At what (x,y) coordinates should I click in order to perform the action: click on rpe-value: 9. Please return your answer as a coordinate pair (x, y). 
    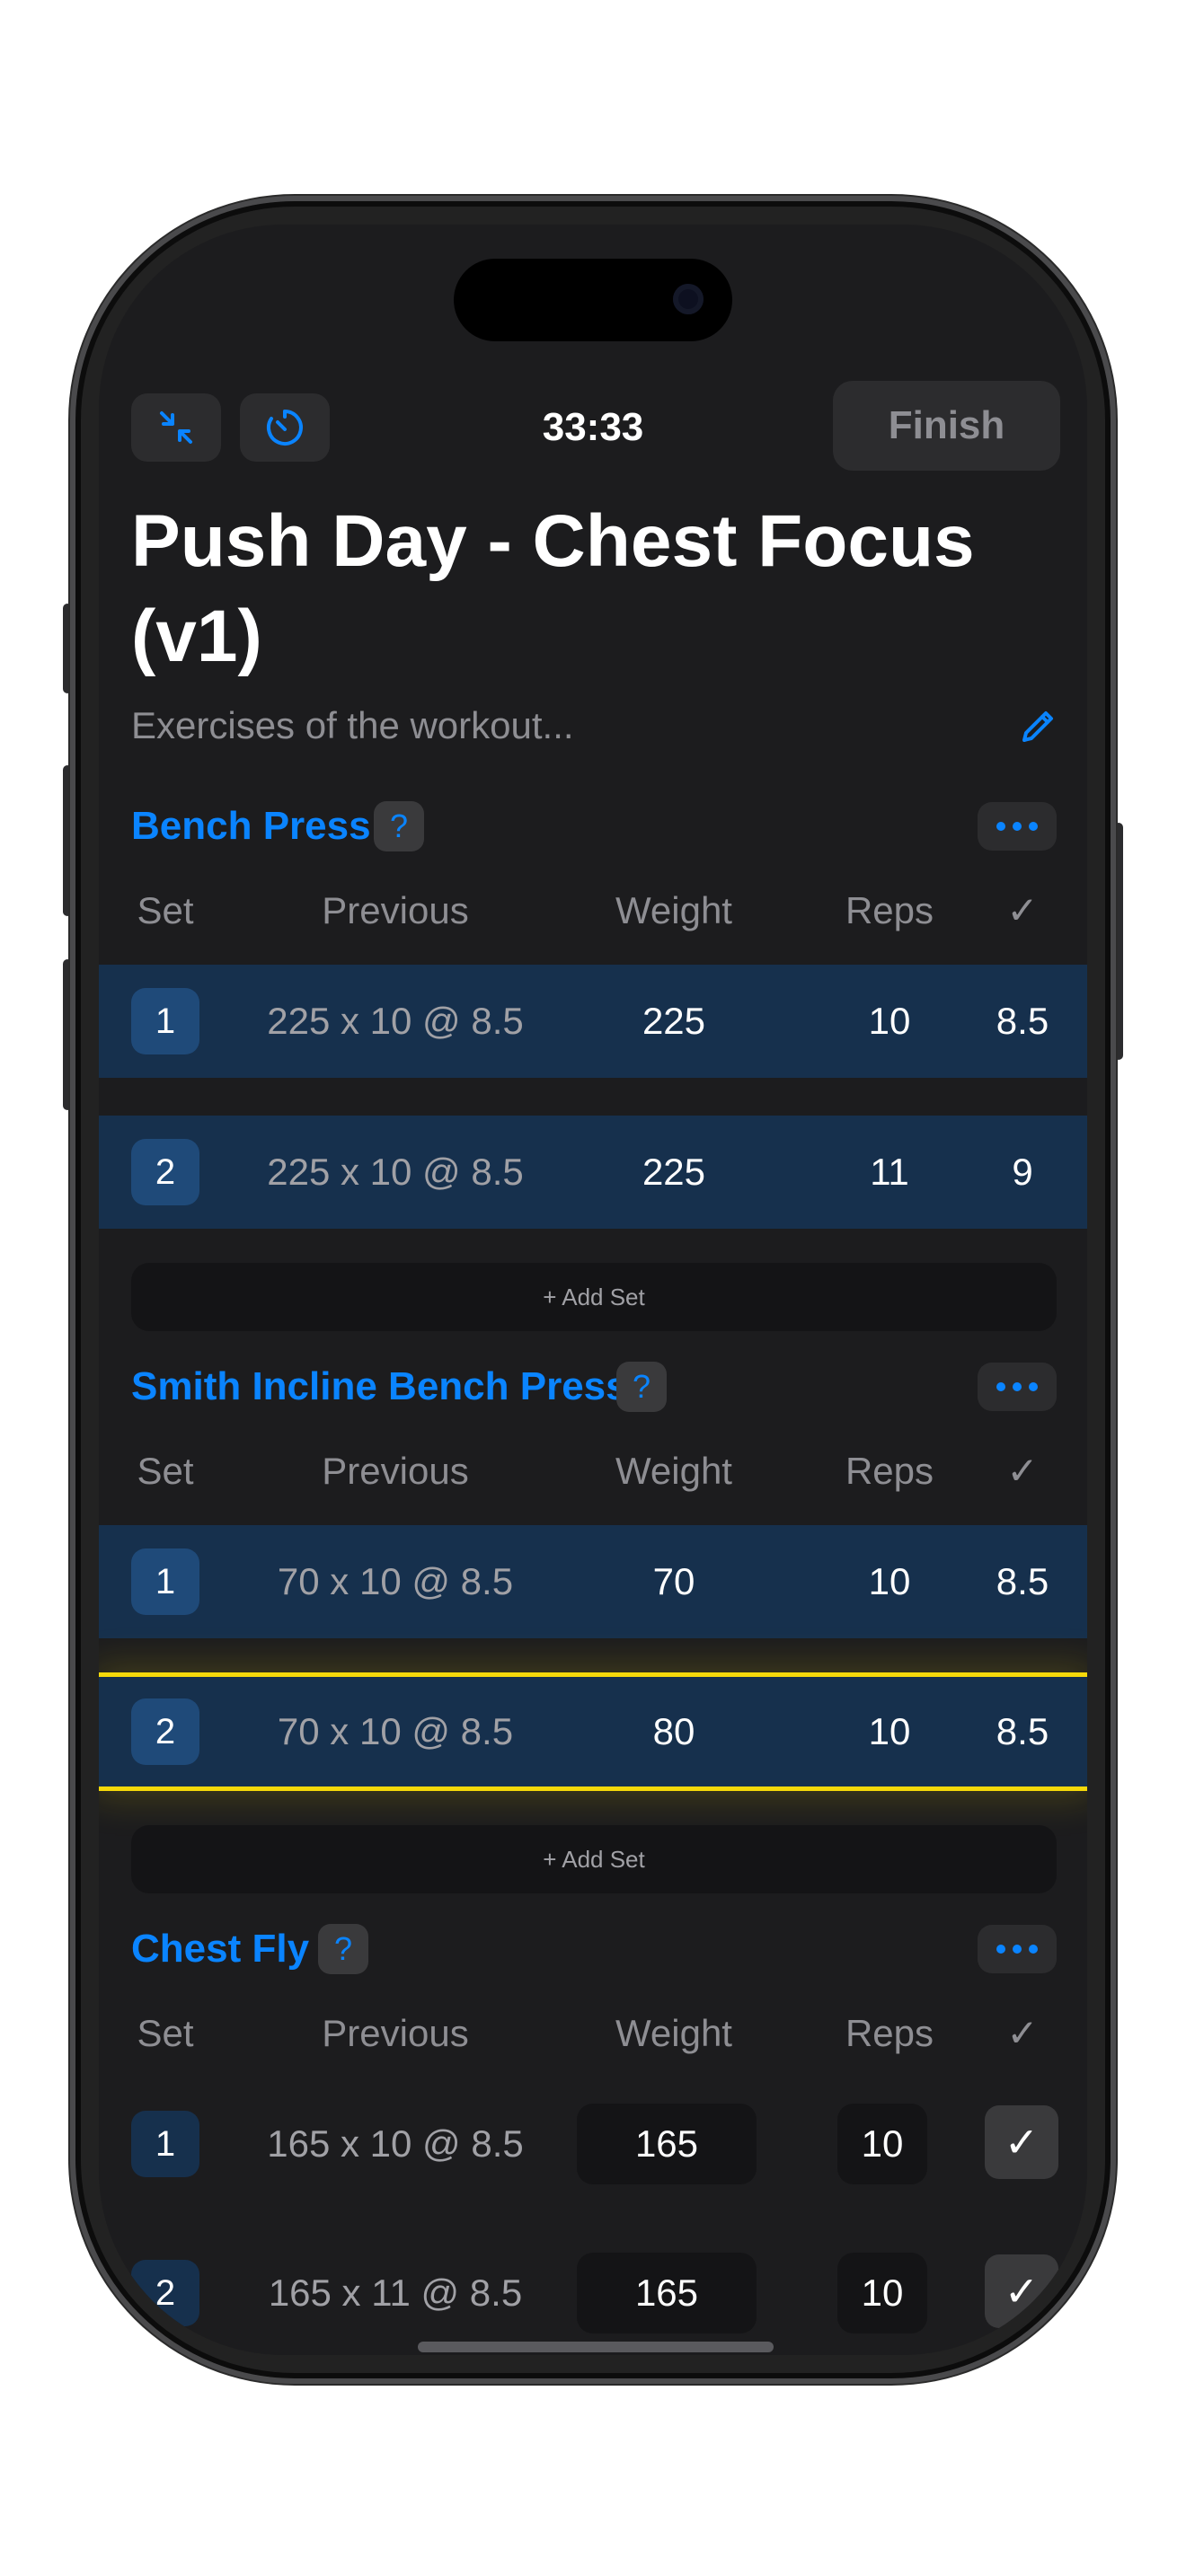
    Looking at the image, I should click on (1022, 1172).